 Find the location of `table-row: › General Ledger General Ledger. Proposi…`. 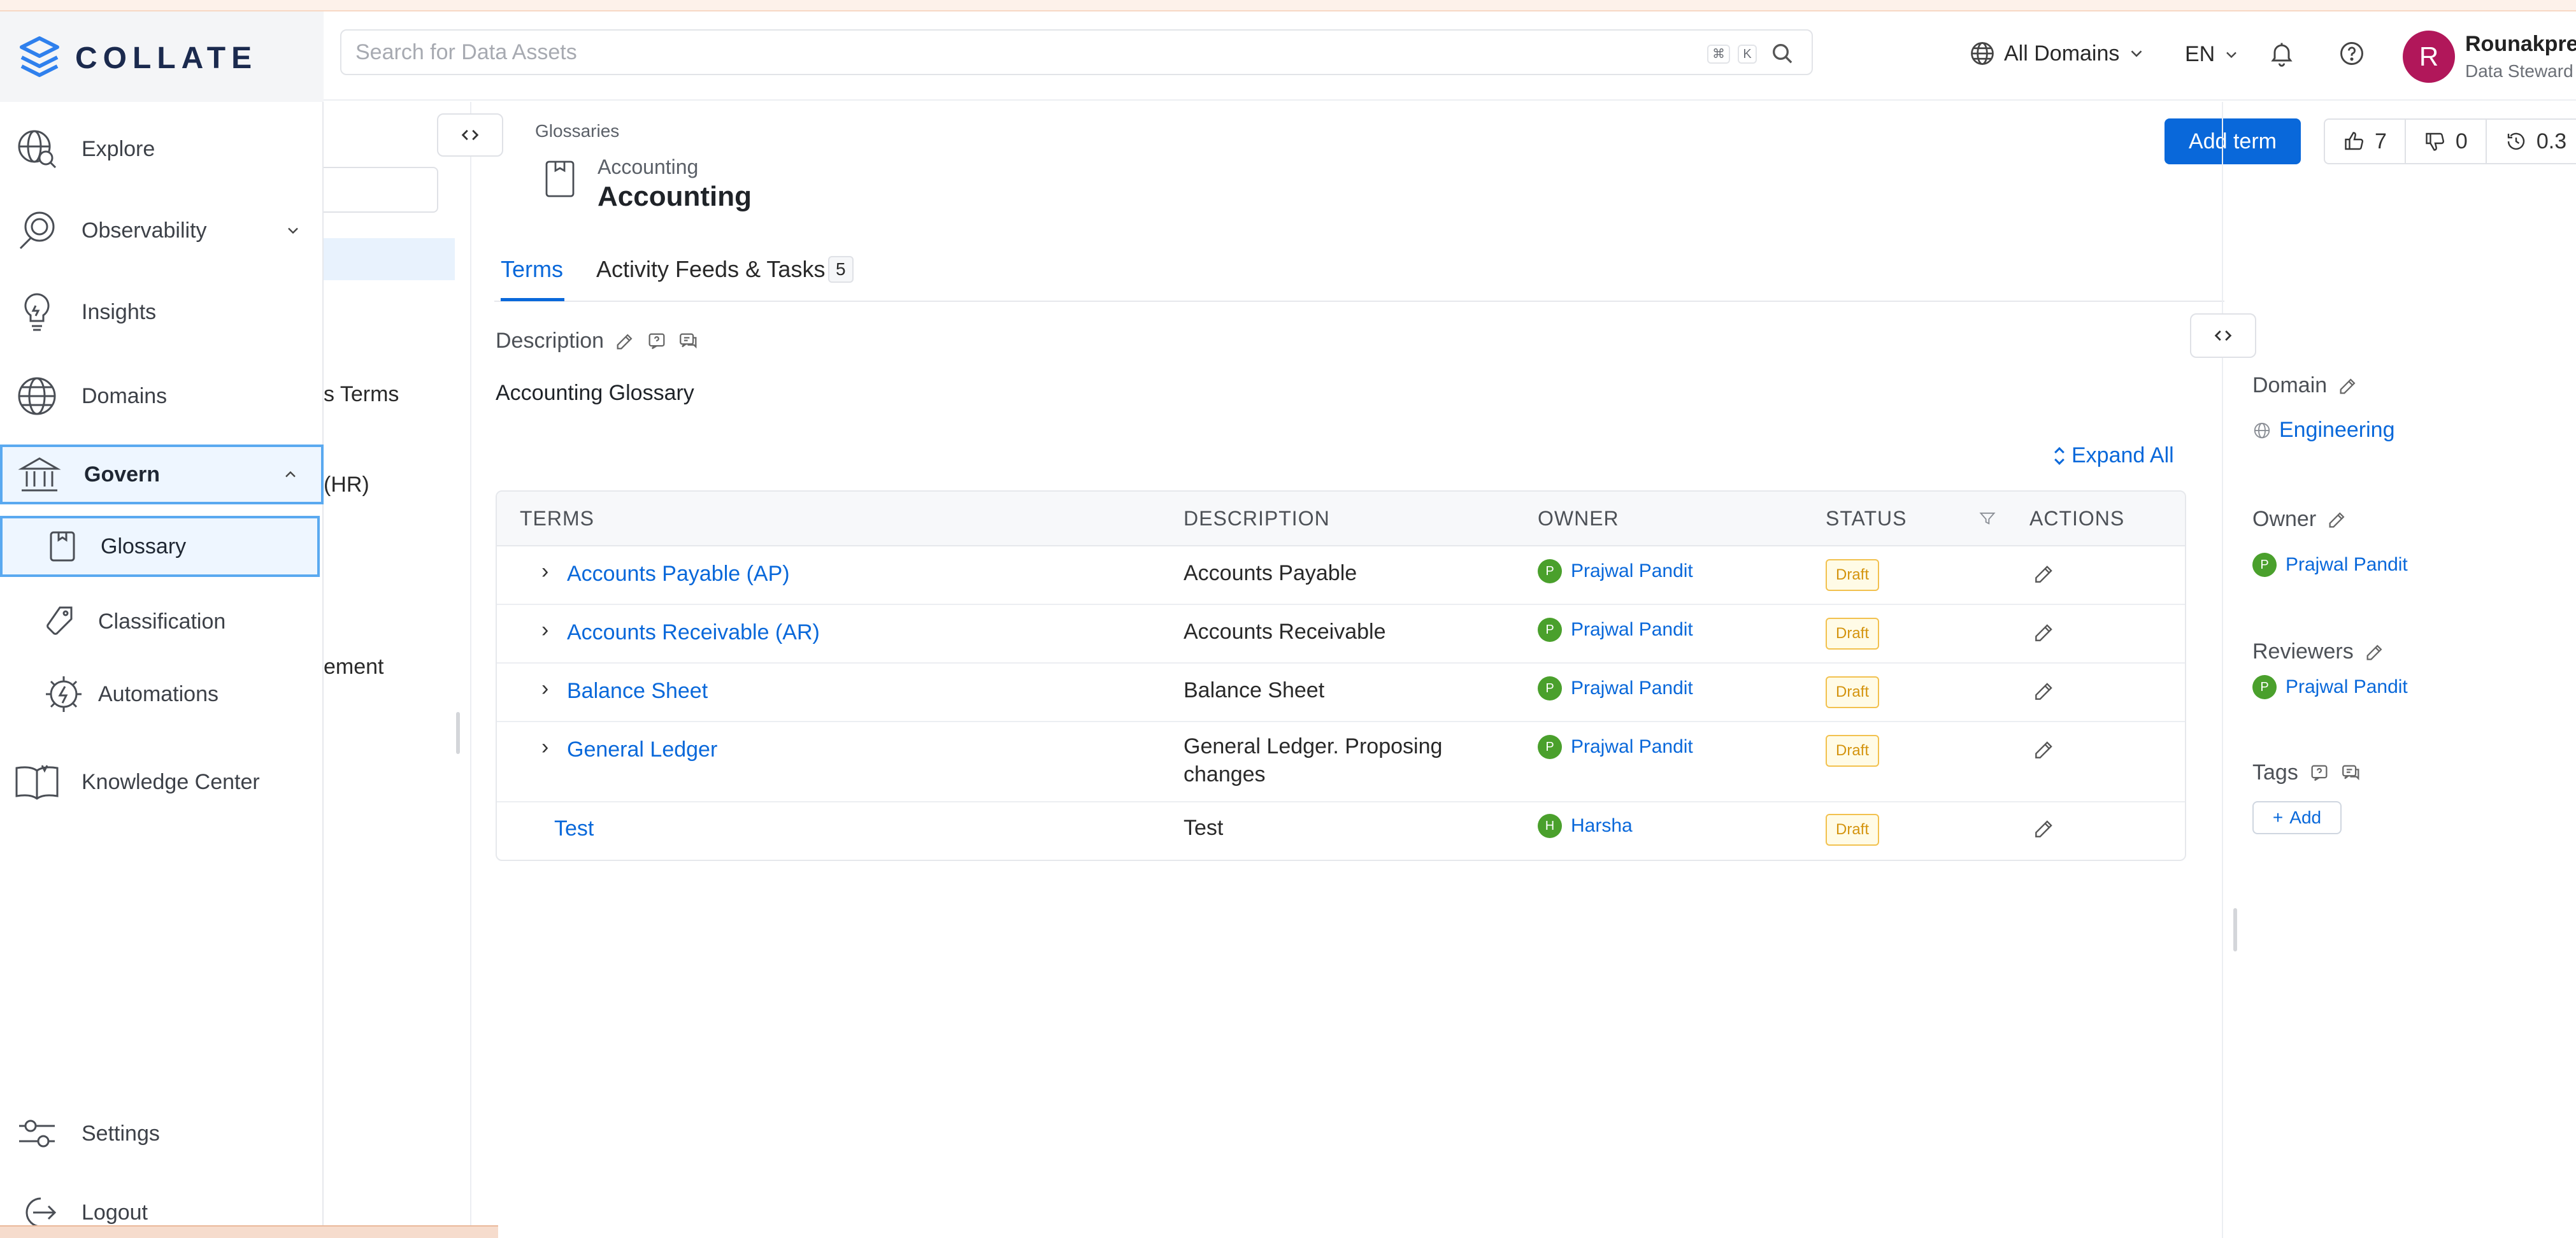

table-row: › General Ledger General Ledger. Proposi… is located at coordinates (1341, 762).